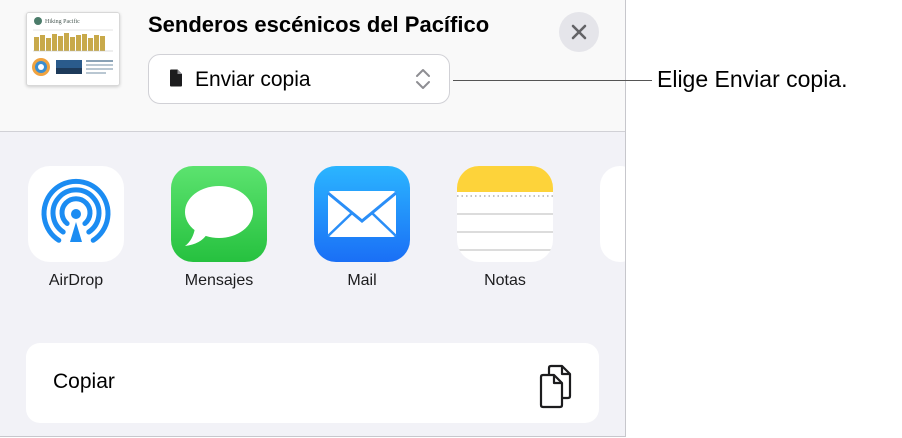  What do you see at coordinates (505, 208) in the screenshot?
I see `notes-icon` at bounding box center [505, 208].